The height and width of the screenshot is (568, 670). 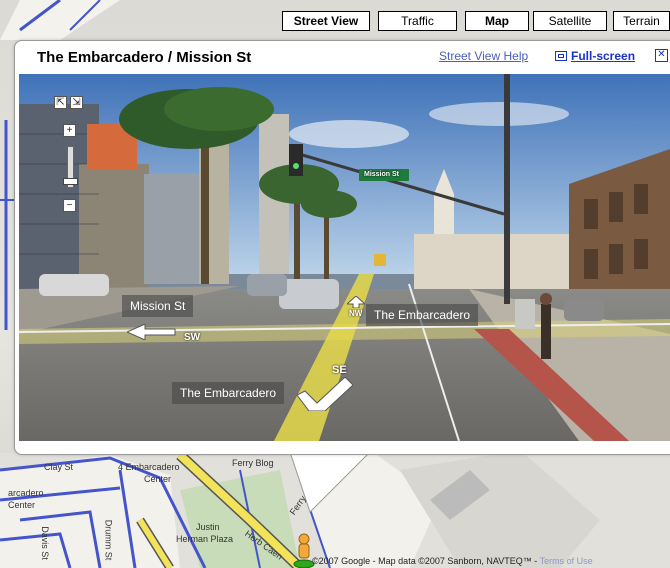 I want to click on direction-nw: NW, so click(x=356, y=313).